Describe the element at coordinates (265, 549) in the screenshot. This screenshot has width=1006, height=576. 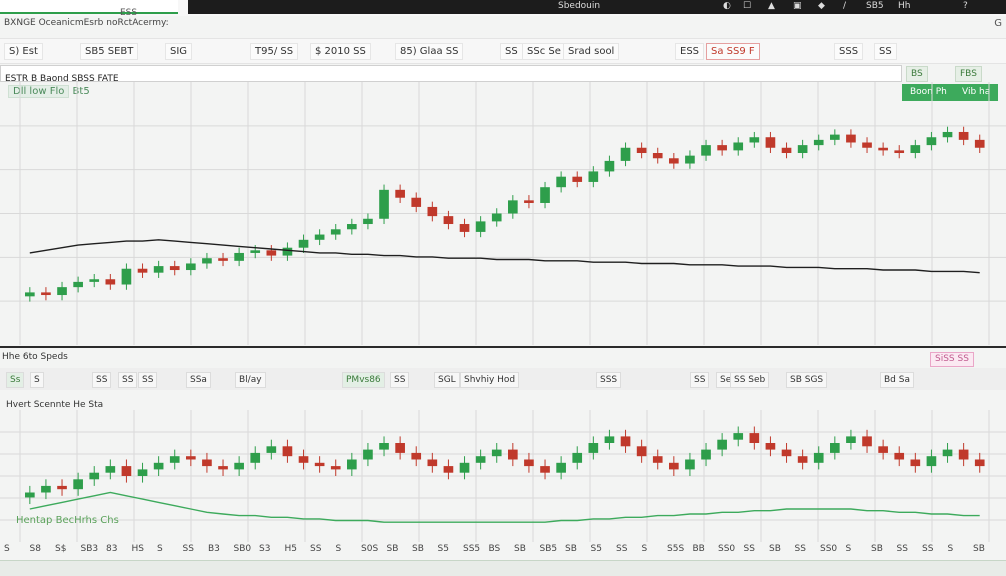
I see `time-axis-tick: S3` at that location.